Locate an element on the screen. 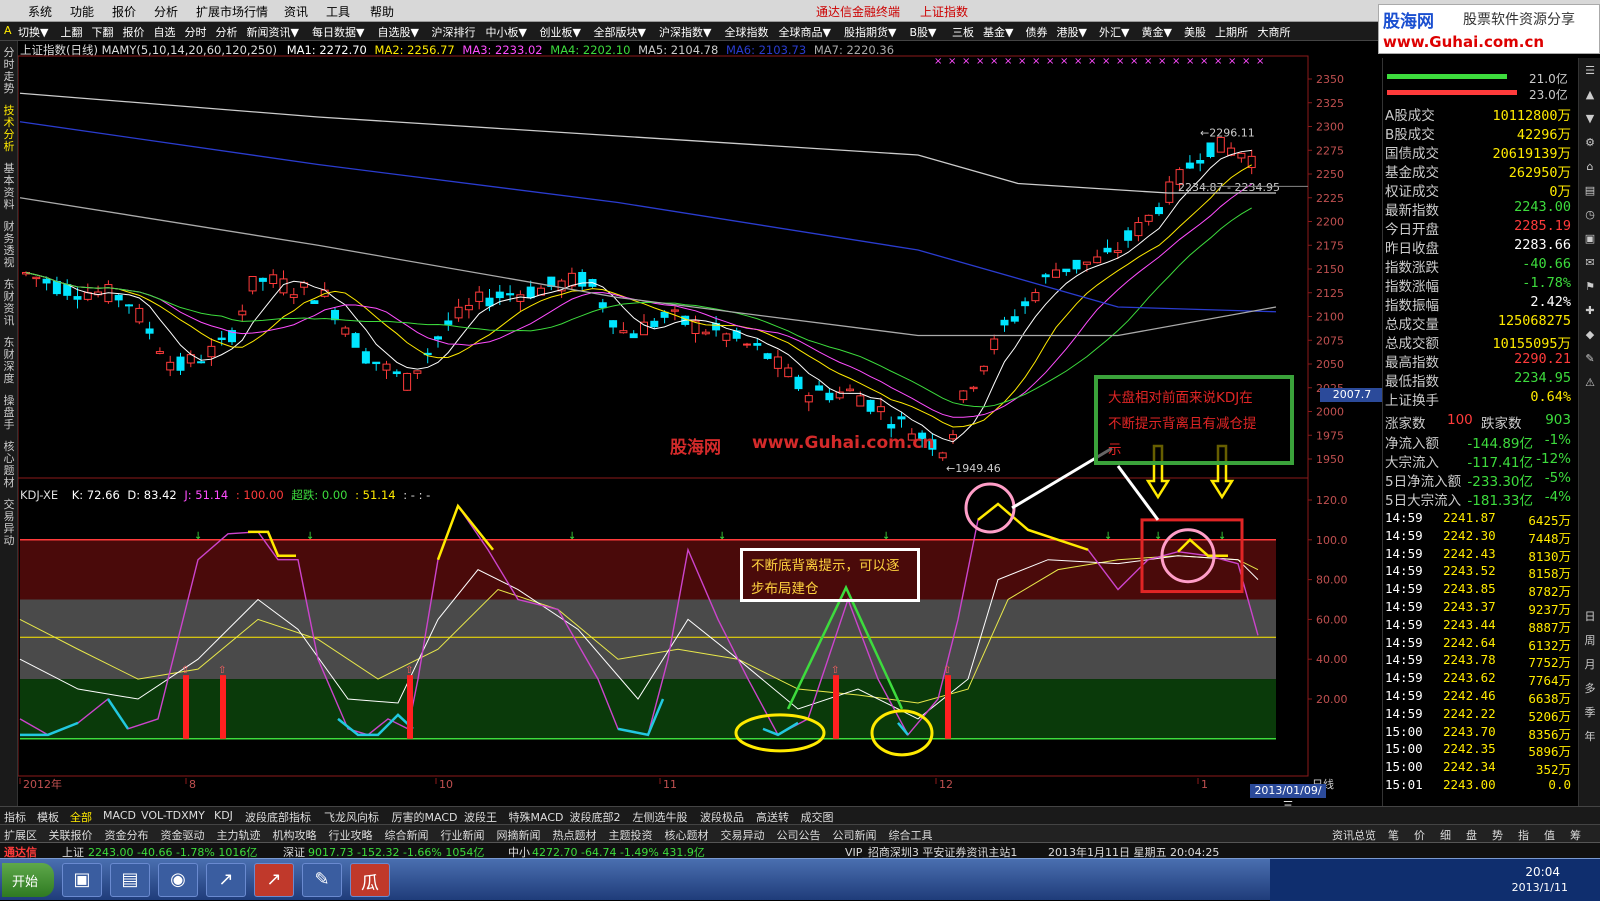  bottom-tab: 波段极品 is located at coordinates (722, 817).